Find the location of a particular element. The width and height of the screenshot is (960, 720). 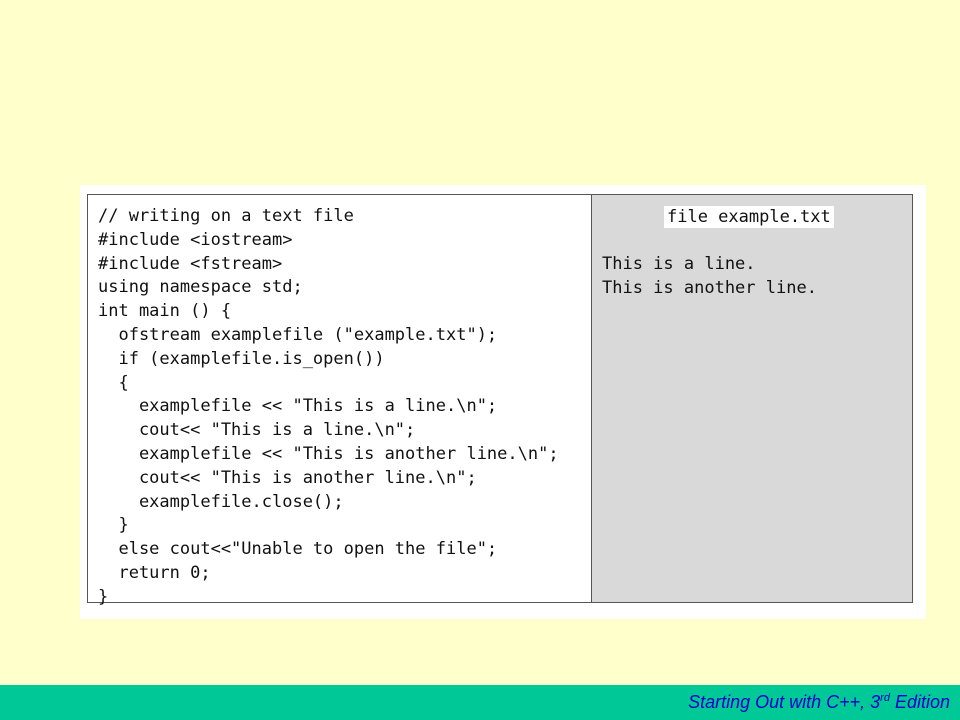

code-line: examplefile << "This is a line.\n"; is located at coordinates (298, 406).